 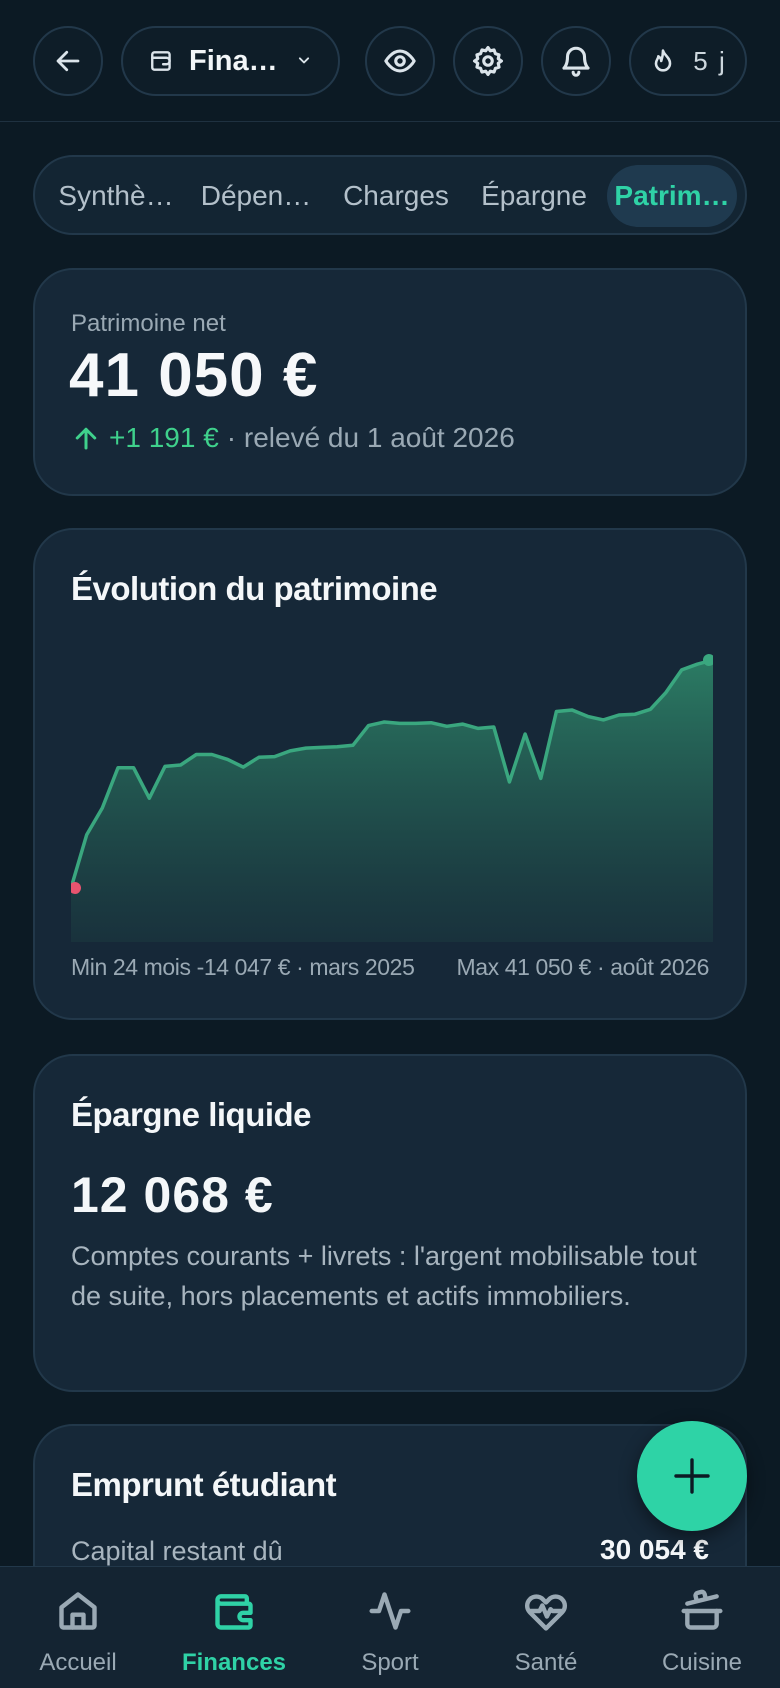 I want to click on loan-remaining-label: Capital restant dû, so click(x=177, y=1551).